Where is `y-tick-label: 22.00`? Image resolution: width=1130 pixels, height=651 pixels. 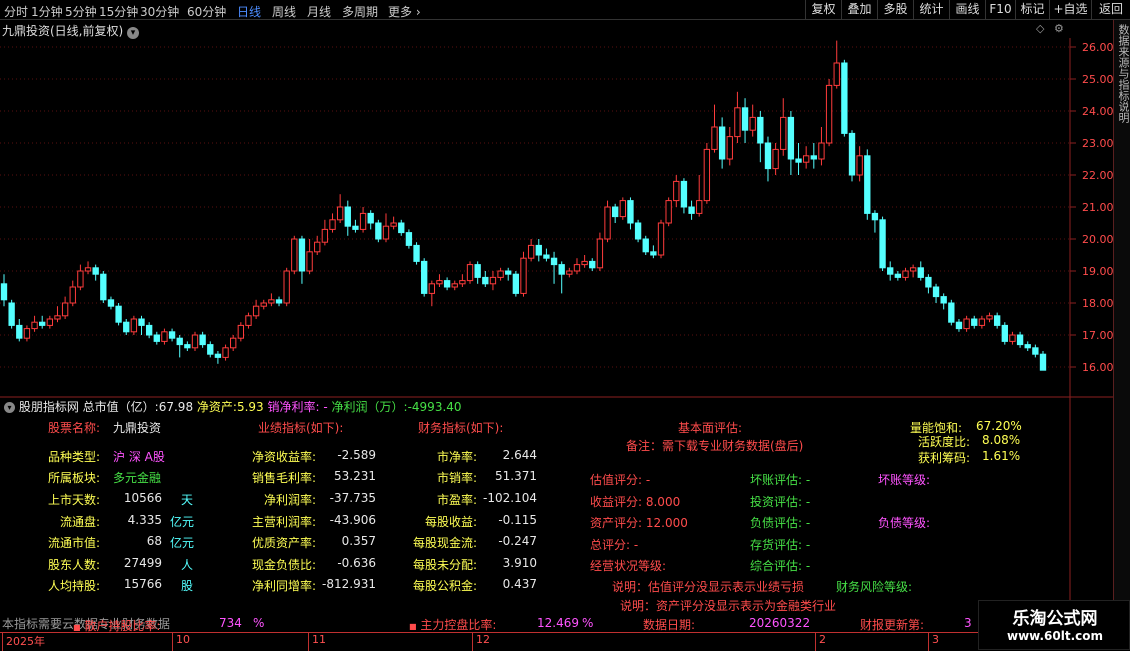 y-tick-label: 22.00 is located at coordinates (1098, 175).